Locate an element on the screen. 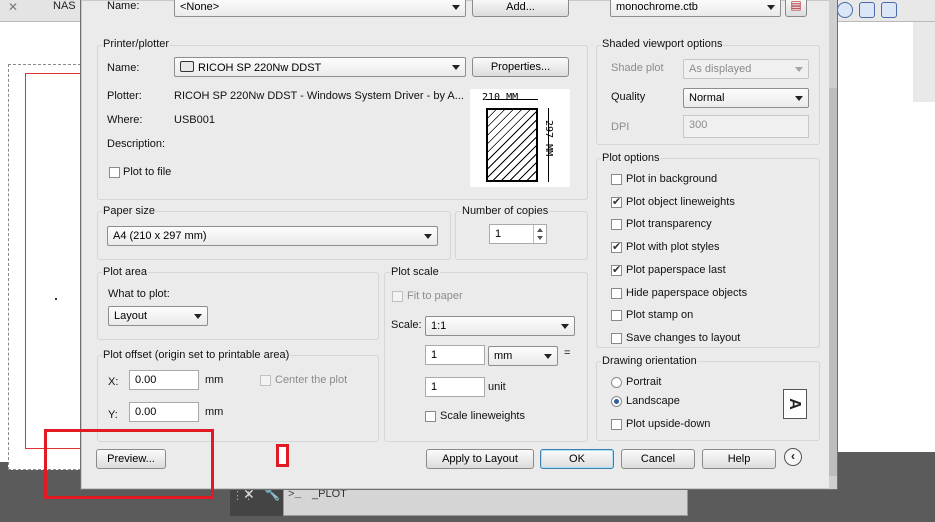 Image resolution: width=935 pixels, height=522 pixels. copies-title: Number of copies is located at coordinates (505, 211).